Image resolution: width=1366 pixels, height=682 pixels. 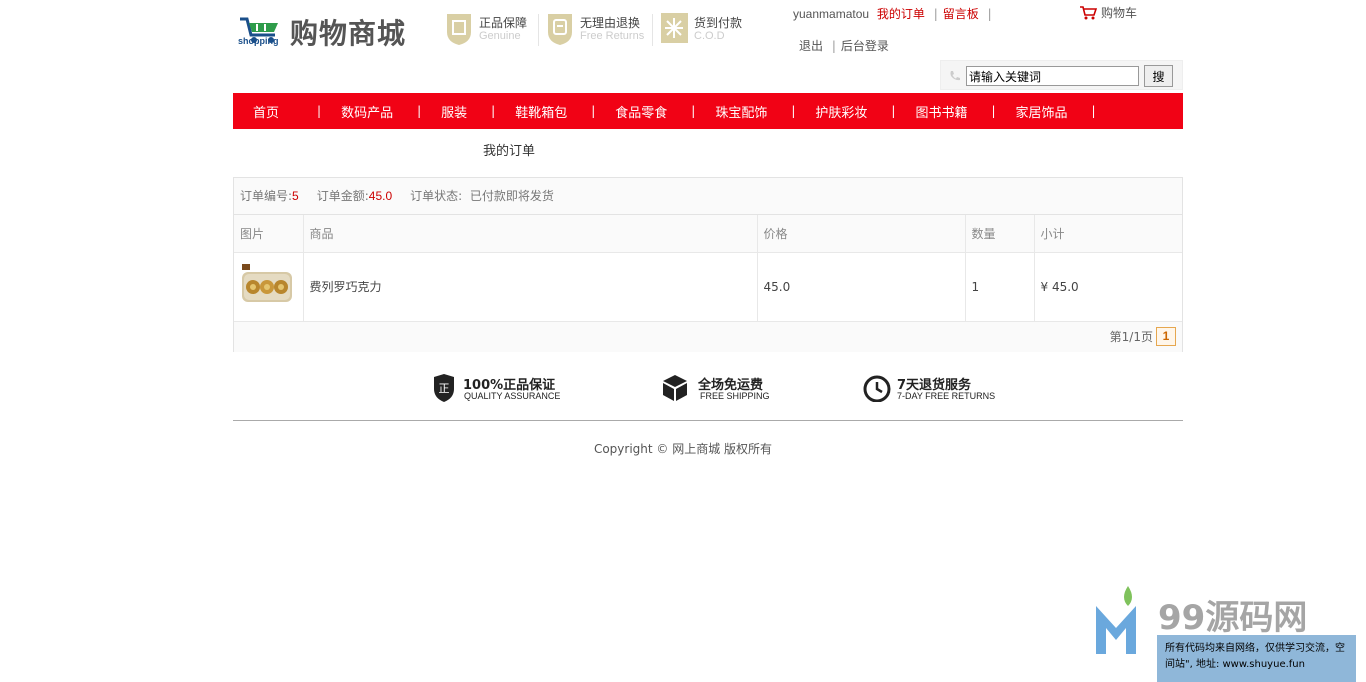 What do you see at coordinates (500, 36) in the screenshot?
I see `promo-subtitle: Genuine` at bounding box center [500, 36].